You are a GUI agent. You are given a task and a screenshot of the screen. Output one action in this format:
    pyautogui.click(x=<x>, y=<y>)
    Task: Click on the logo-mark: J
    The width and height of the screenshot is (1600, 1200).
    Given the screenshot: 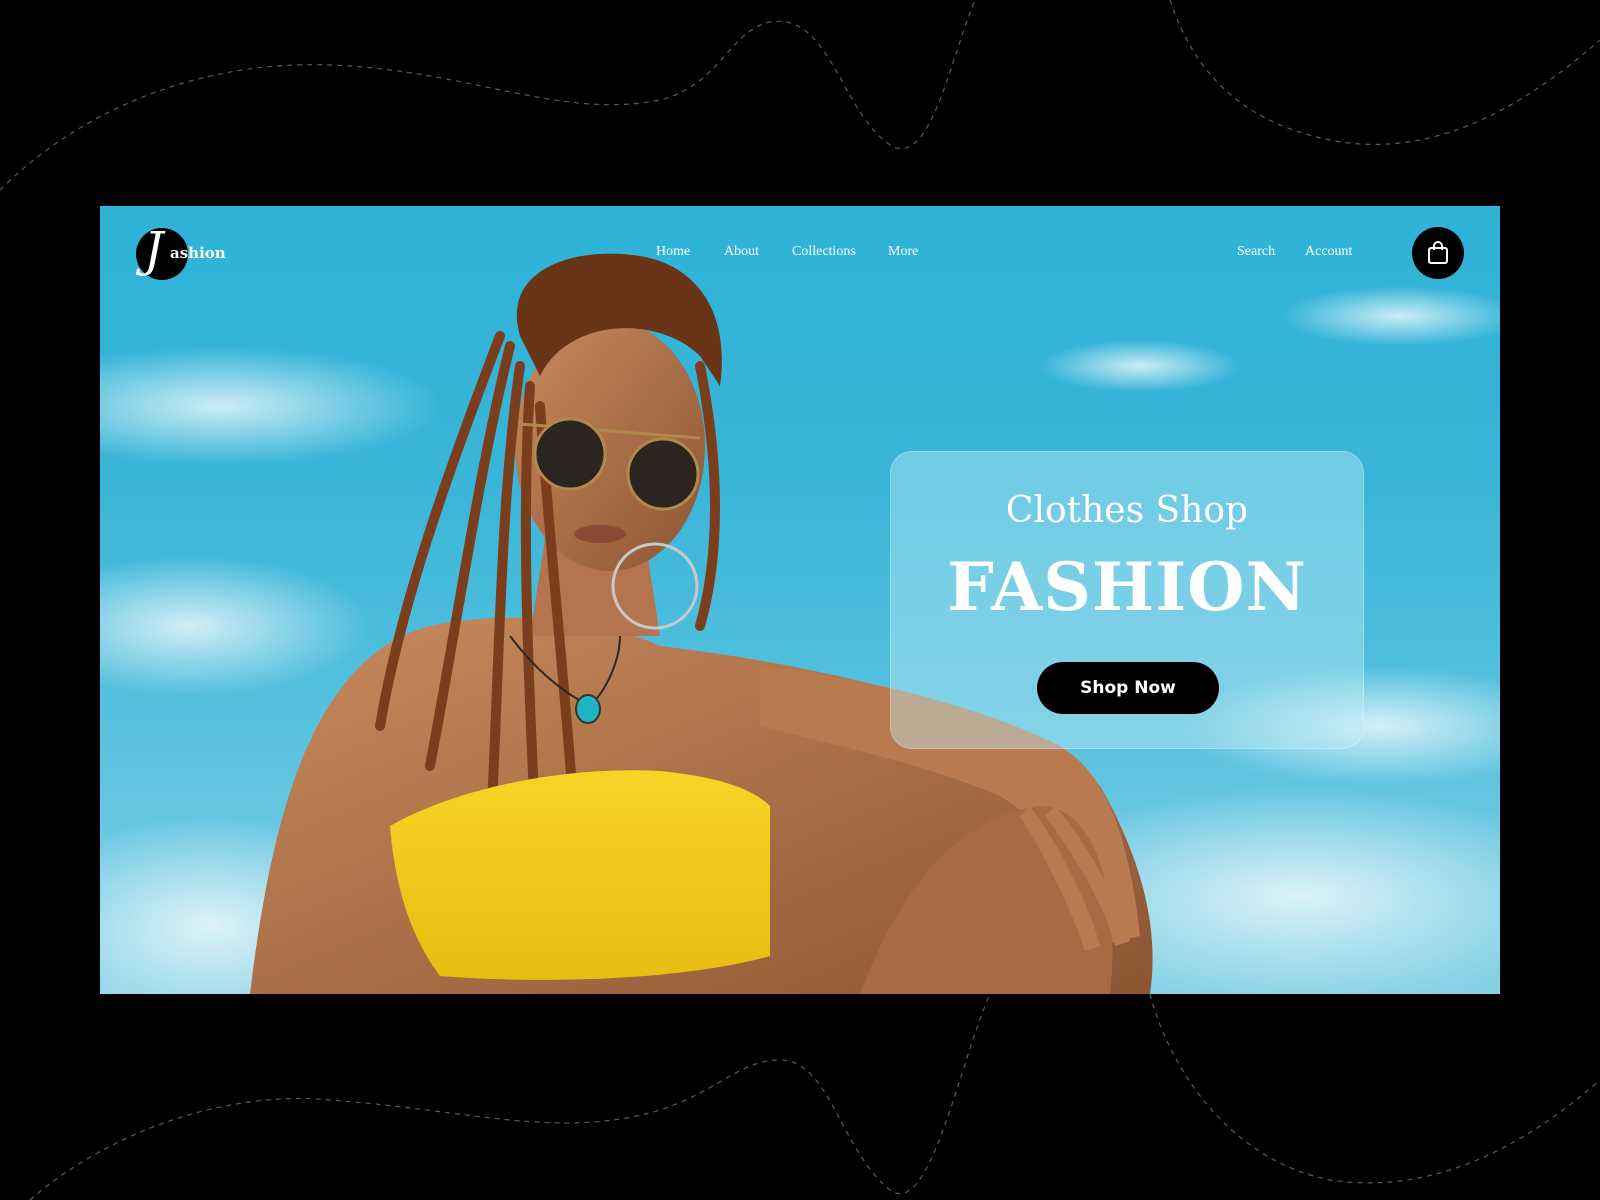 What is the action you would take?
    pyautogui.click(x=154, y=250)
    